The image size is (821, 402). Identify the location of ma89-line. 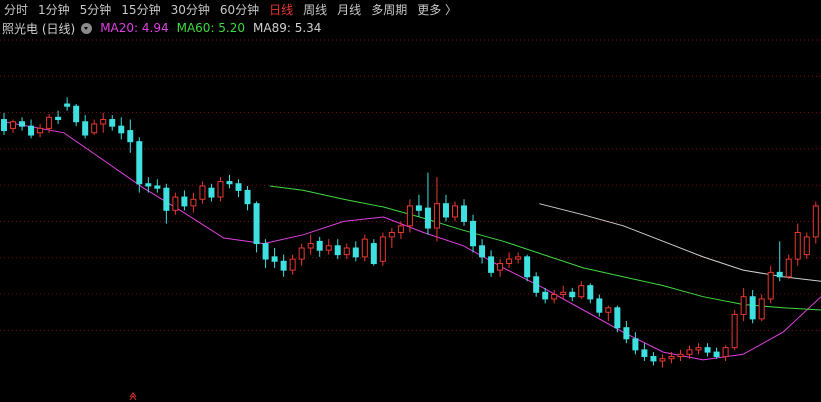
(680, 242).